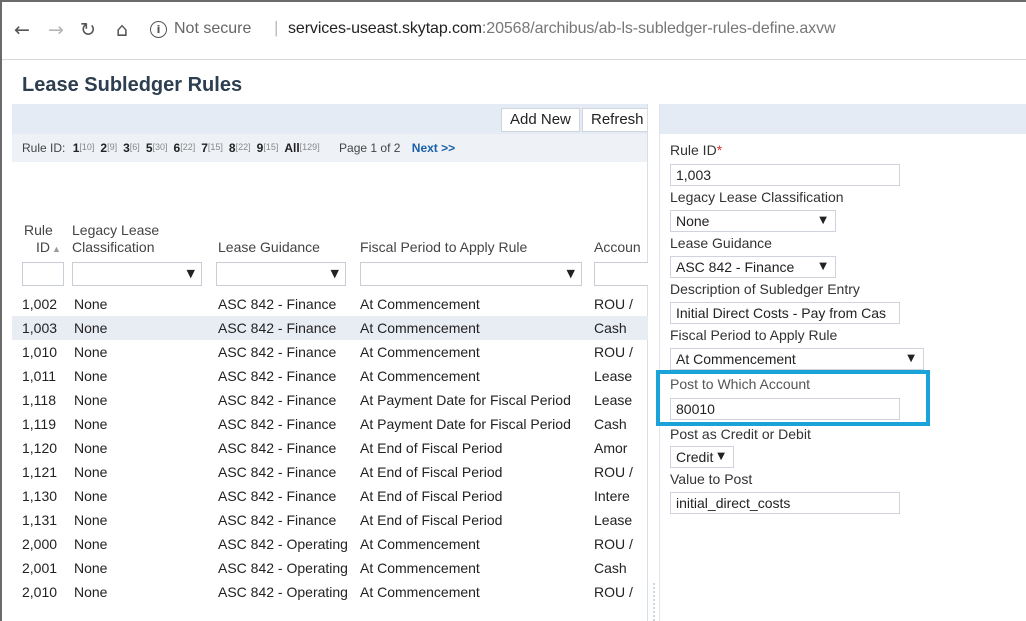 Image resolution: width=1026 pixels, height=621 pixels. I want to click on fiscal-period-label: Fiscal Period to Apply Rule, so click(754, 335).